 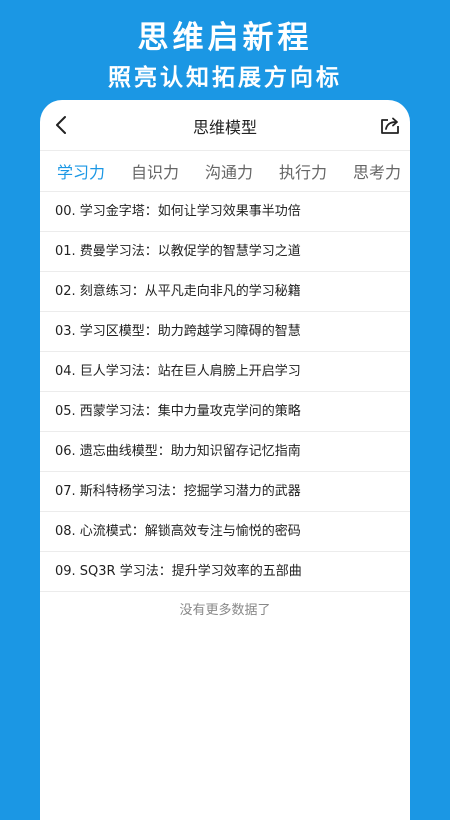 What do you see at coordinates (155, 171) in the screenshot?
I see `tab-self-awareness: 自识力` at bounding box center [155, 171].